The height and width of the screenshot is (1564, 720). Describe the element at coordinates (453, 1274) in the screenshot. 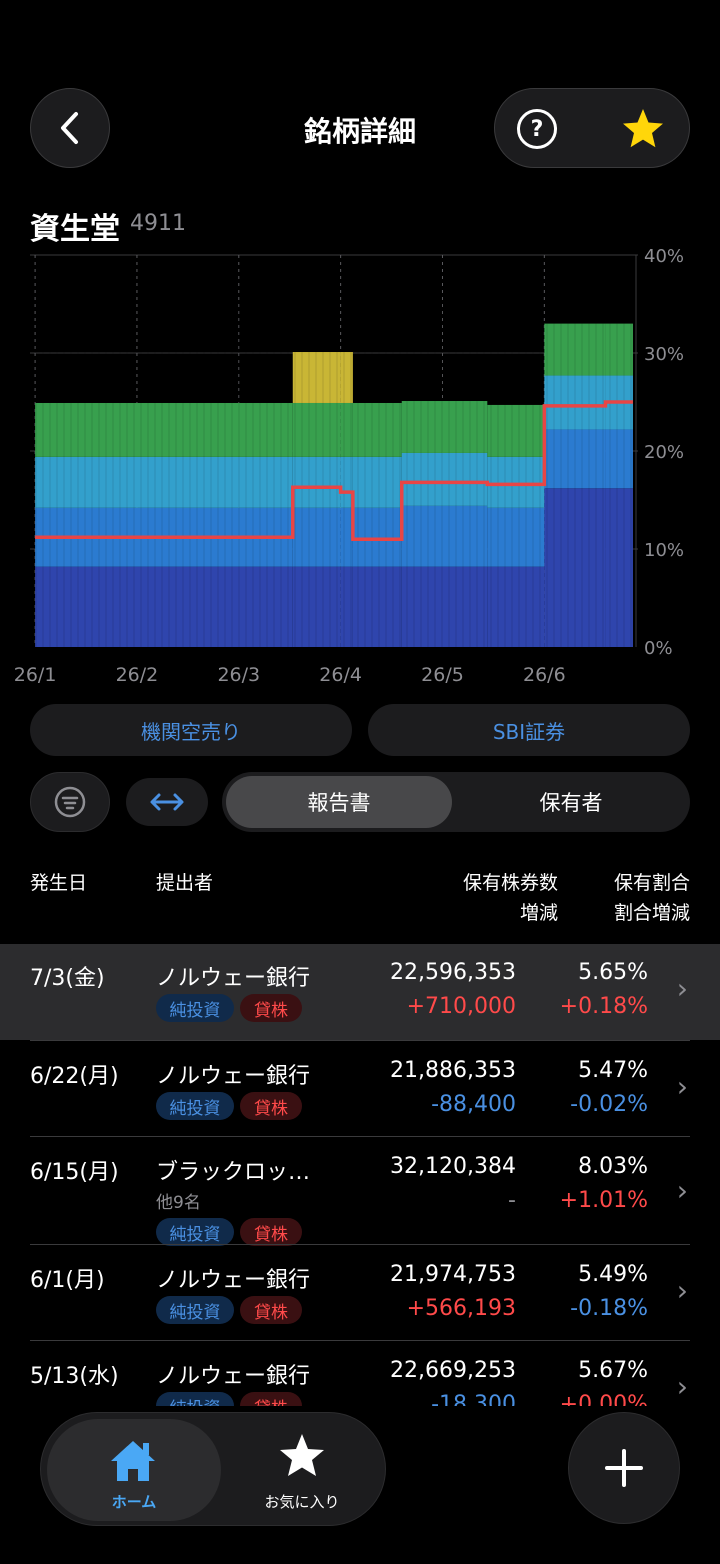

I see `shares-held: 21,974,753` at that location.